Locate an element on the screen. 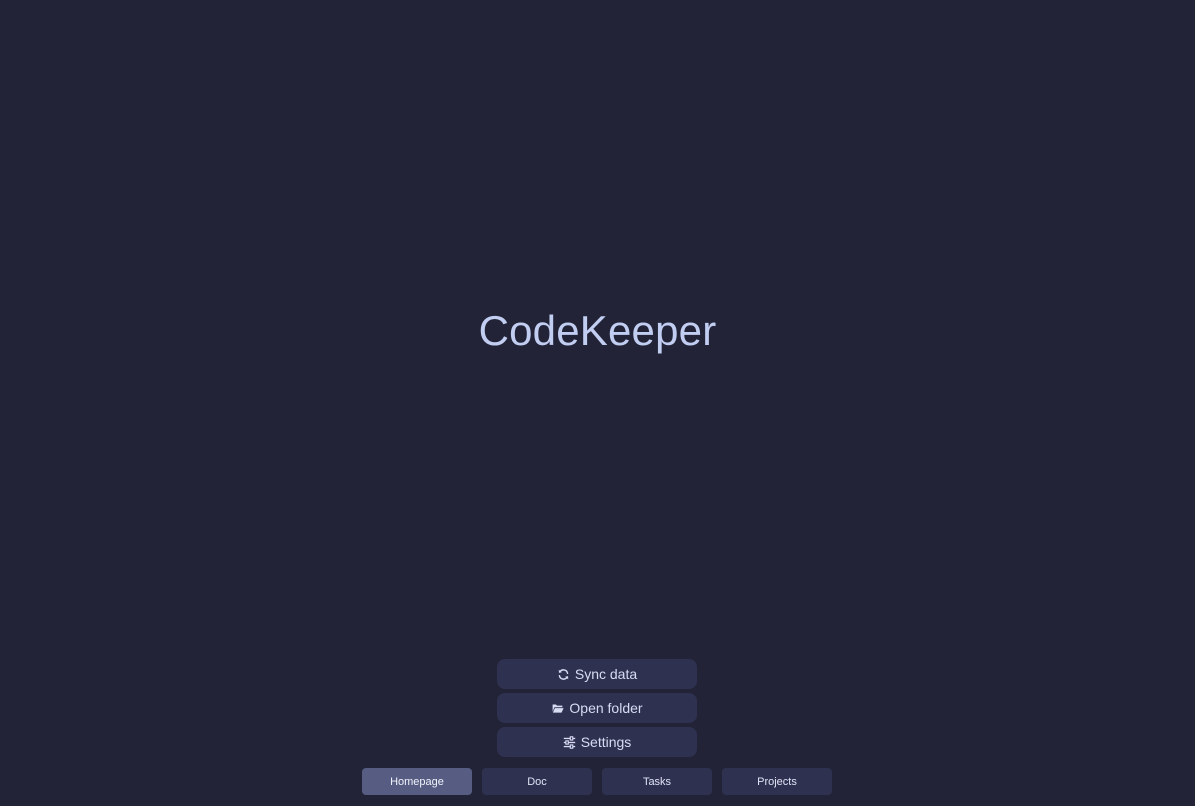 This screenshot has height=806, width=1195. action-list: Sync data Open folder Settings is located at coordinates (597, 710).